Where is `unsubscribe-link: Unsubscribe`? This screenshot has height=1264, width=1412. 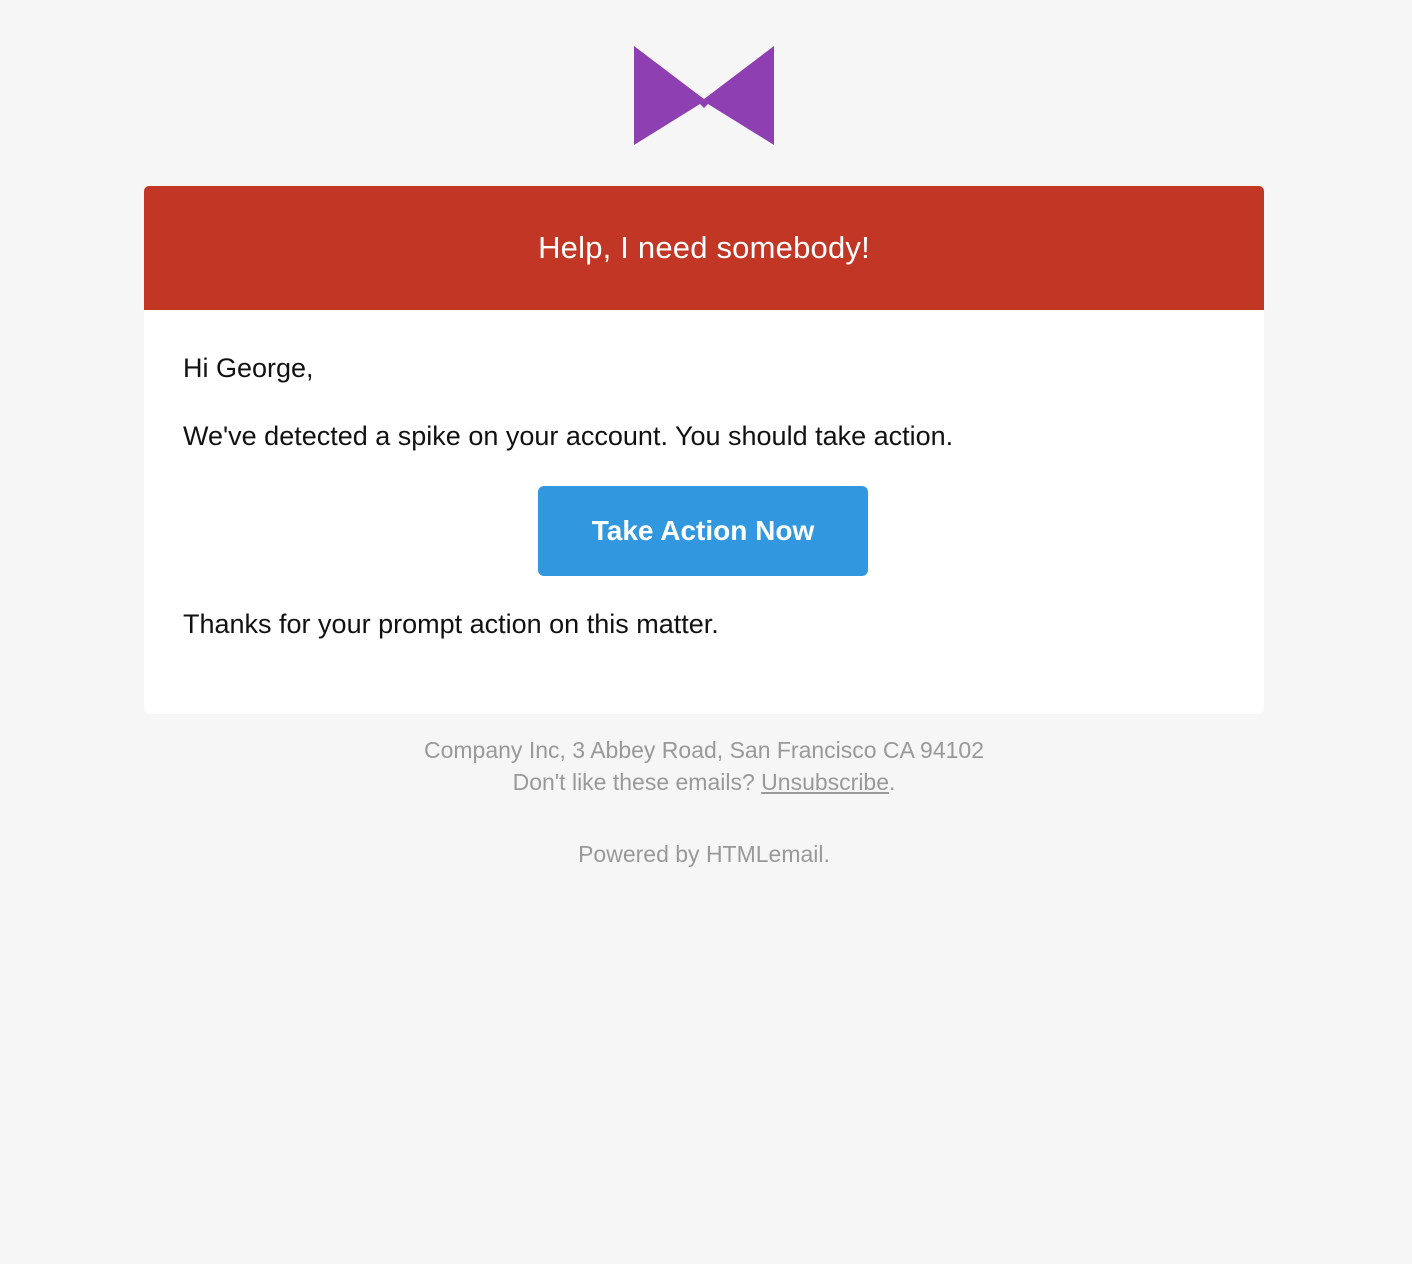
unsubscribe-link: Unsubscribe is located at coordinates (825, 782).